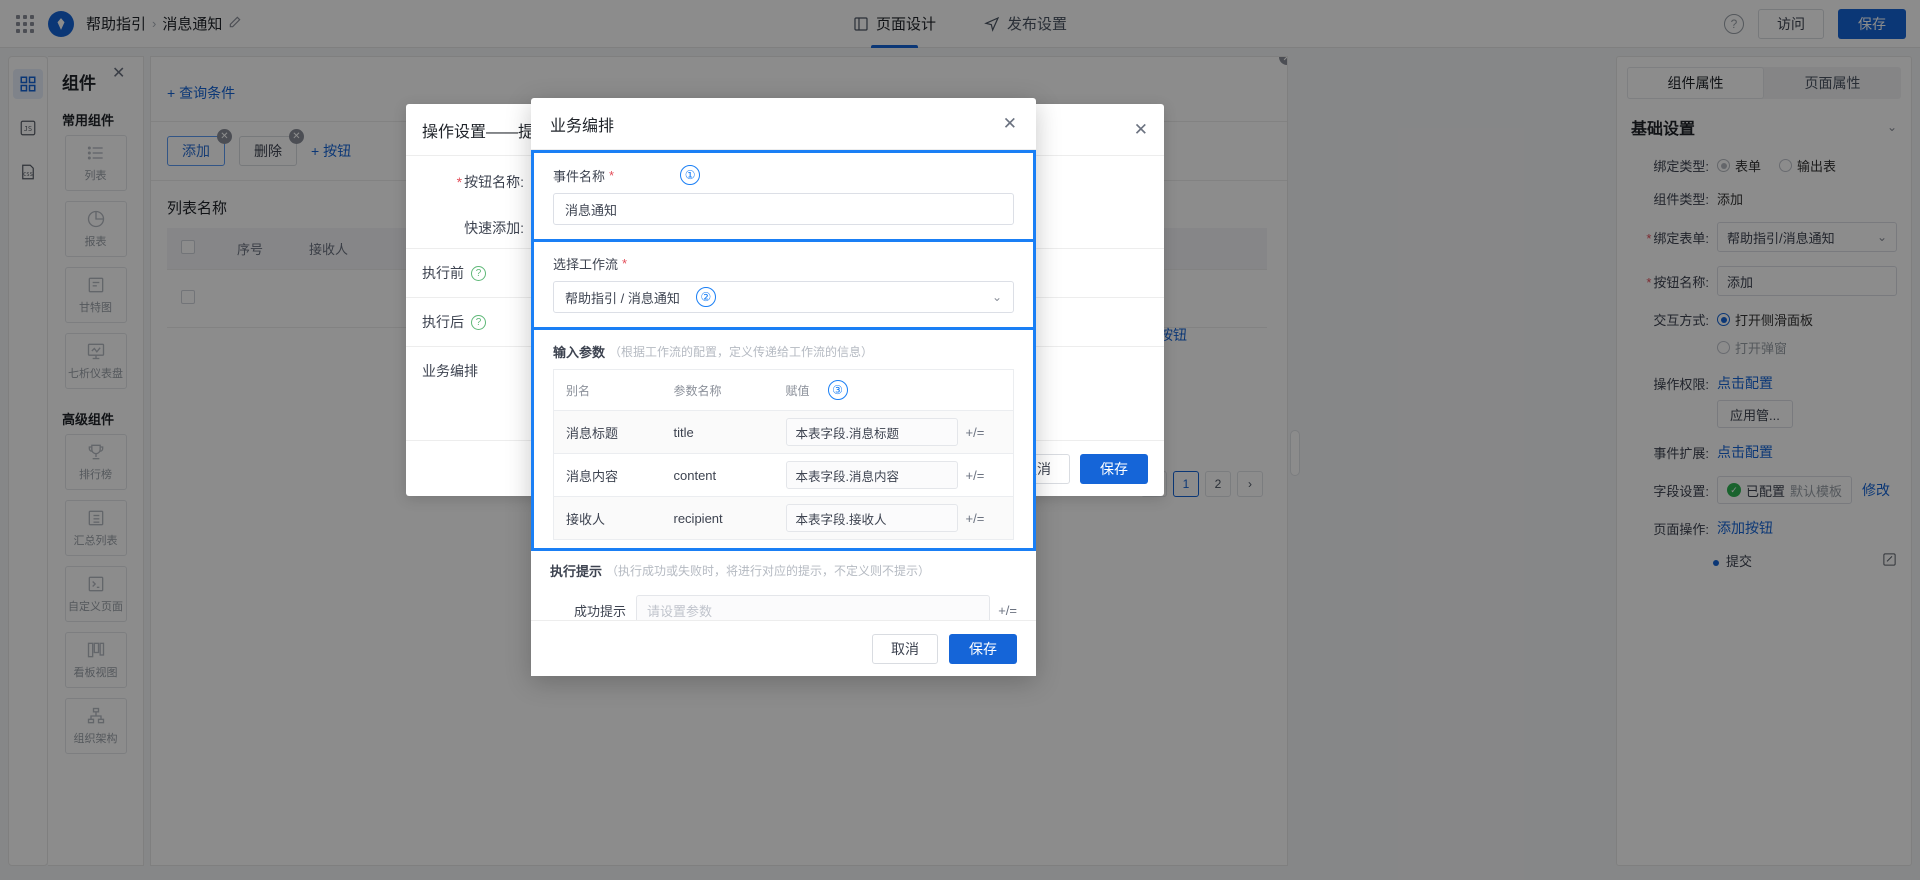 The width and height of the screenshot is (1920, 880). What do you see at coordinates (607, 475) in the screenshot?
I see `input-param-alias: 消息内容` at bounding box center [607, 475].